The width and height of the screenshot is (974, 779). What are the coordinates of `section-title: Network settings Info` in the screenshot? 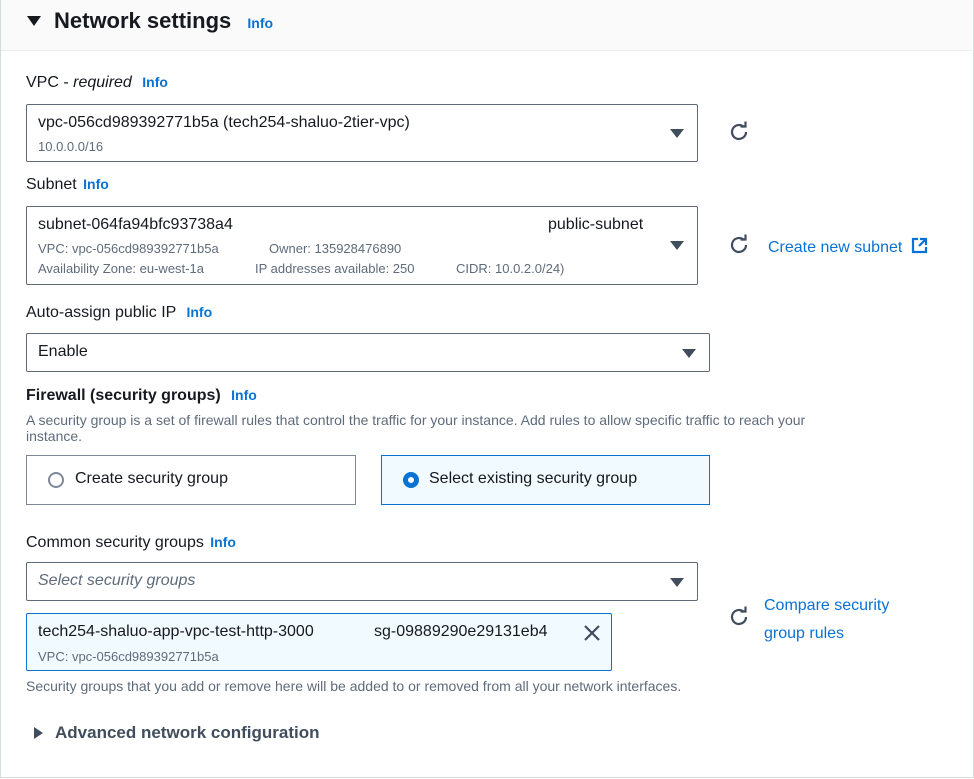 It's located at (163, 21).